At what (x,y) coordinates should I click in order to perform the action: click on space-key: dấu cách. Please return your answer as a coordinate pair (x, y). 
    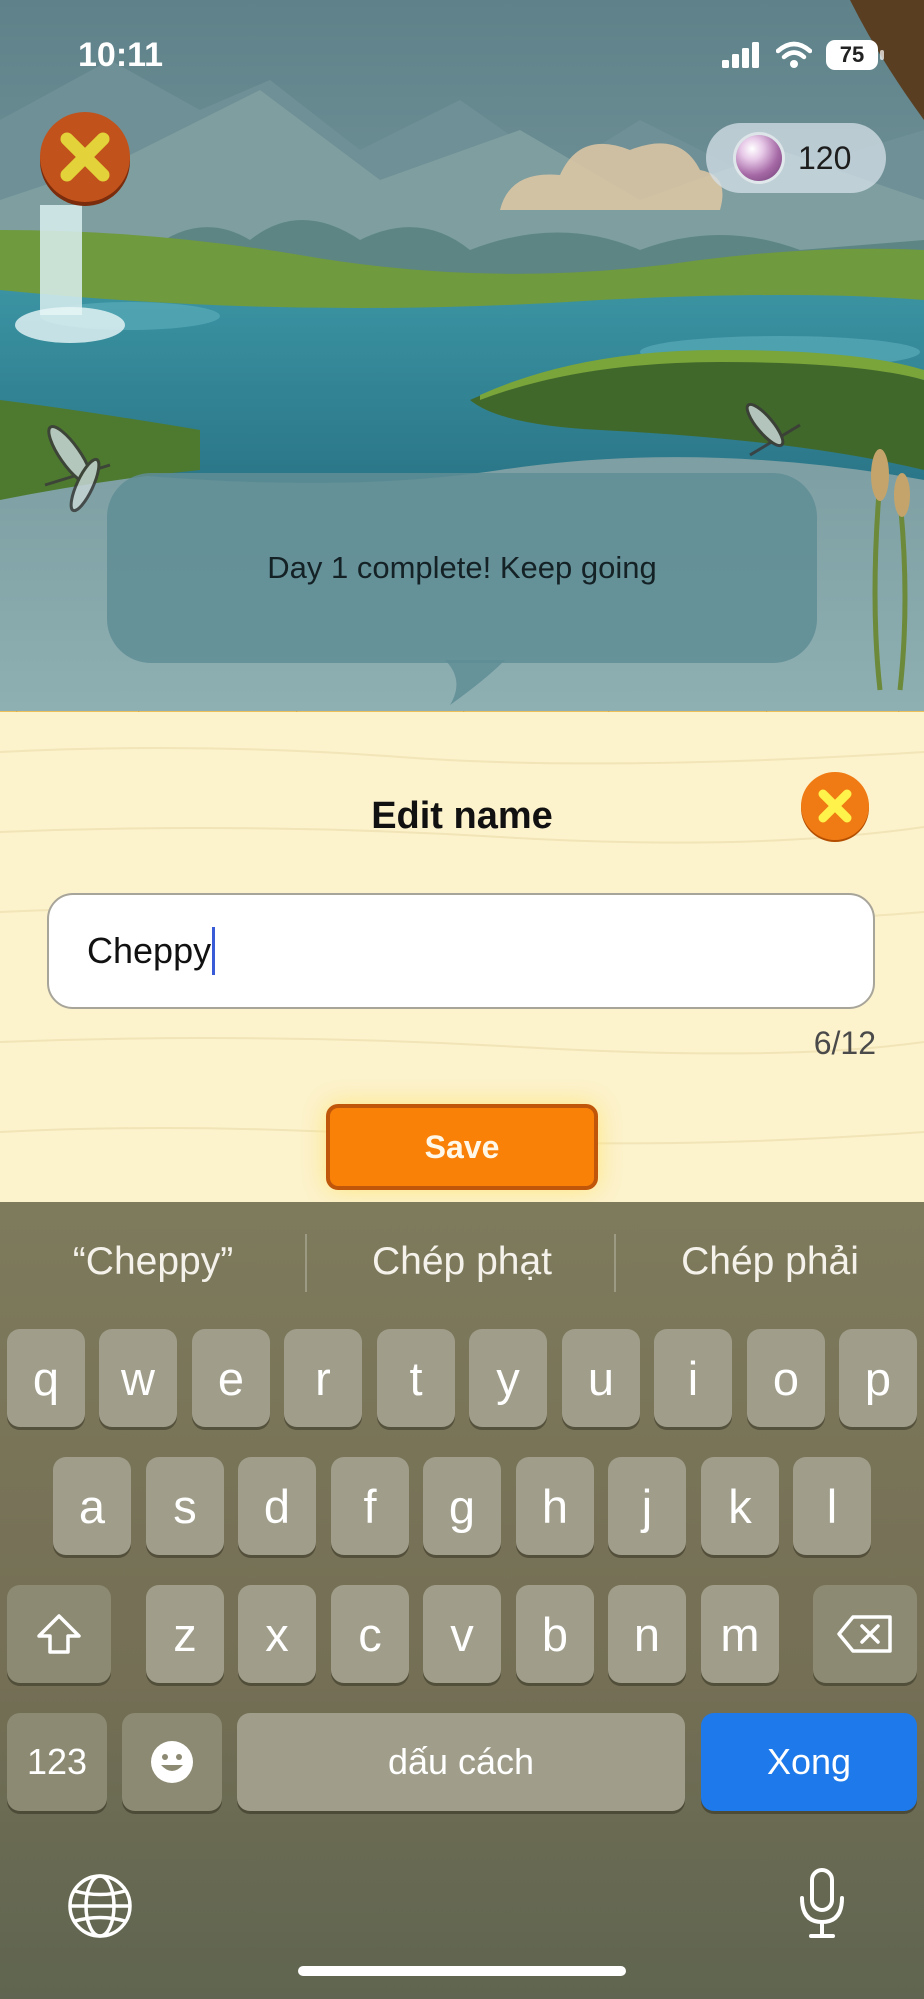
    Looking at the image, I should click on (461, 1762).